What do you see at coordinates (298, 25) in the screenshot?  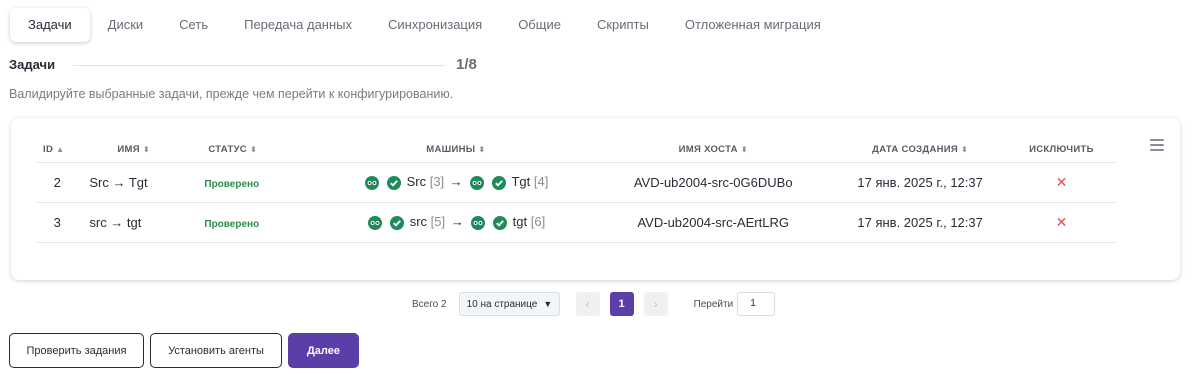 I see `tab-data-transfer: Передача данных` at bounding box center [298, 25].